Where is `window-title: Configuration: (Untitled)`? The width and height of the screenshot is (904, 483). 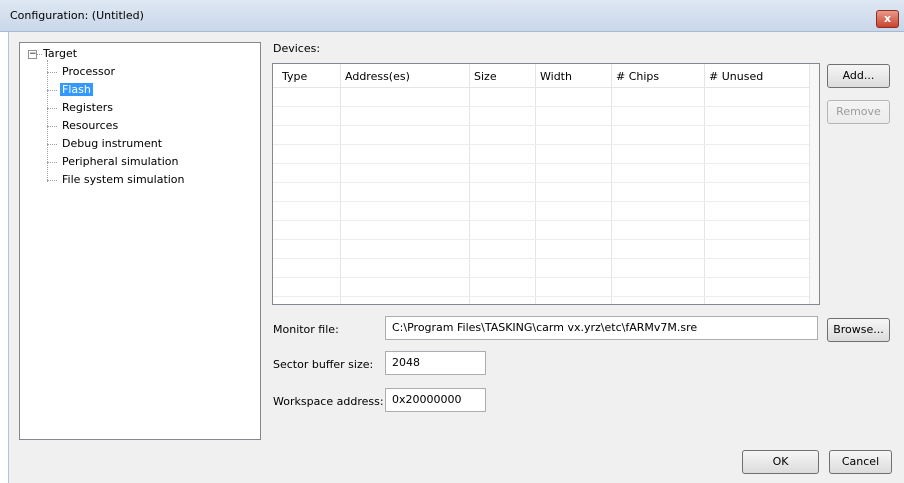
window-title: Configuration: (Untitled) is located at coordinates (77, 15).